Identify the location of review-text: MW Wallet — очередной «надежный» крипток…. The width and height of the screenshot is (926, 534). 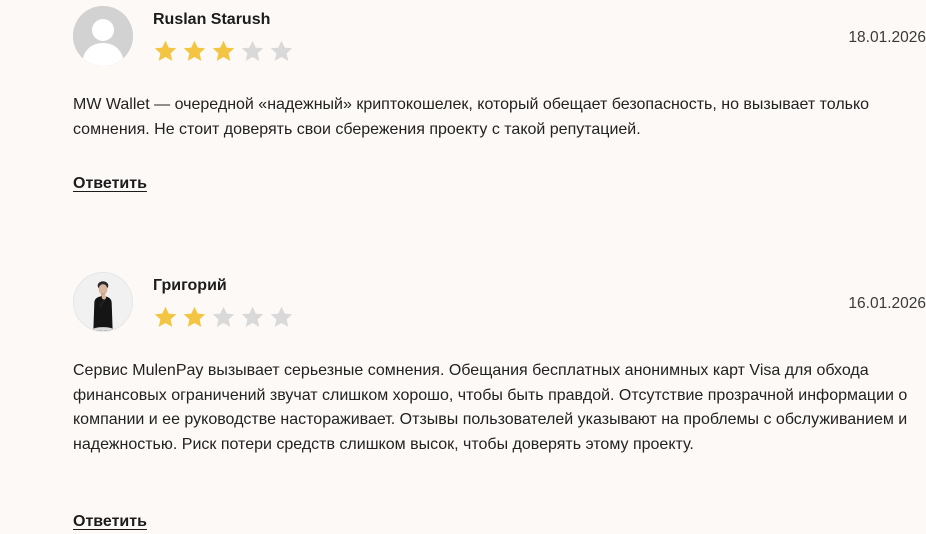
(471, 117).